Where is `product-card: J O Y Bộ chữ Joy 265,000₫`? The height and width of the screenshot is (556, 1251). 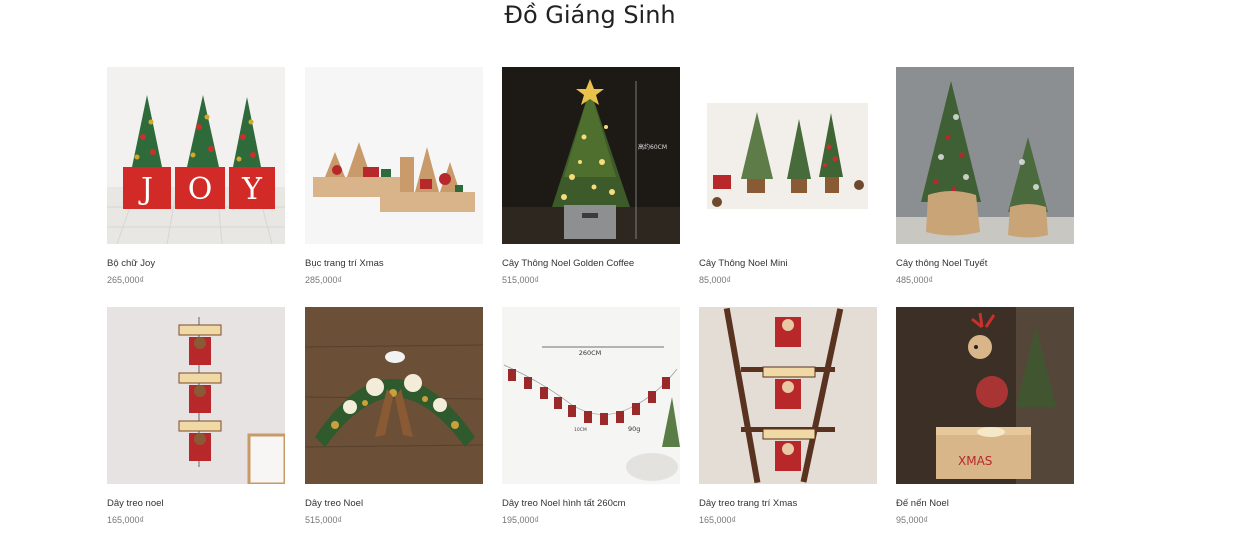 product-card: J O Y Bộ chữ Joy 265,000₫ is located at coordinates (196, 176).